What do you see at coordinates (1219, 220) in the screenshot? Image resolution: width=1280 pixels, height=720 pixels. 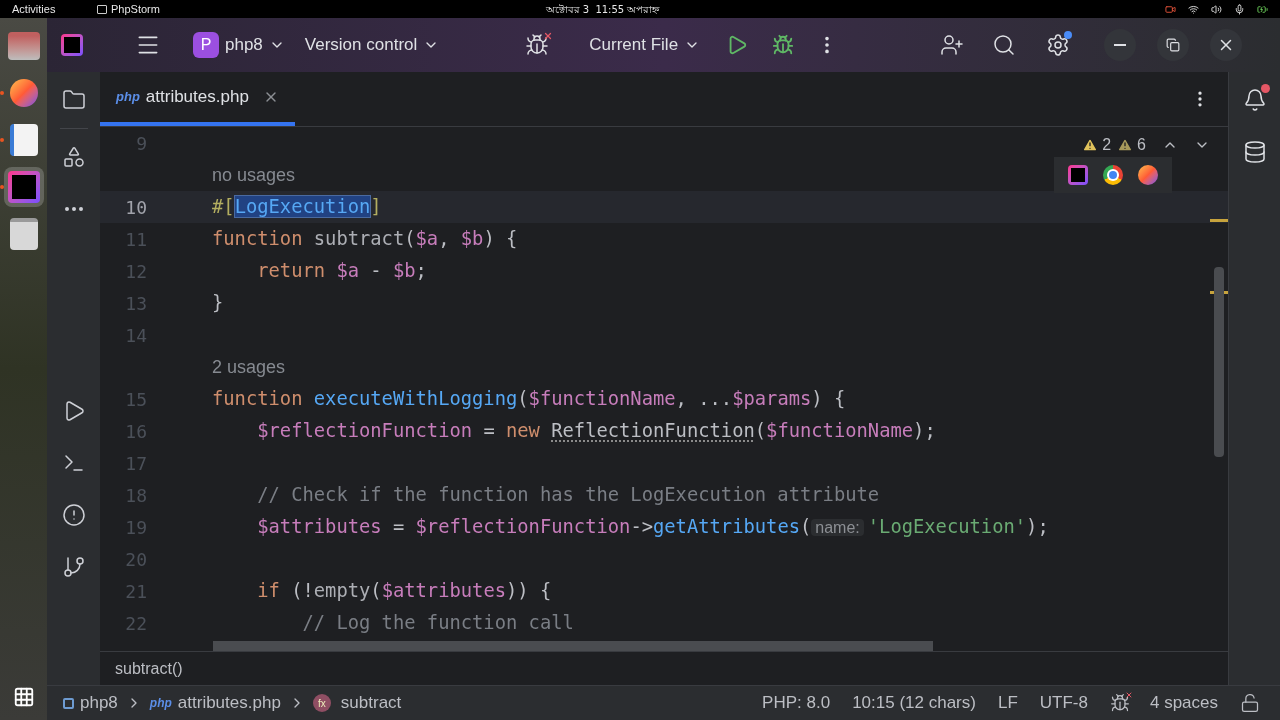 I see `warning-marker` at bounding box center [1219, 220].